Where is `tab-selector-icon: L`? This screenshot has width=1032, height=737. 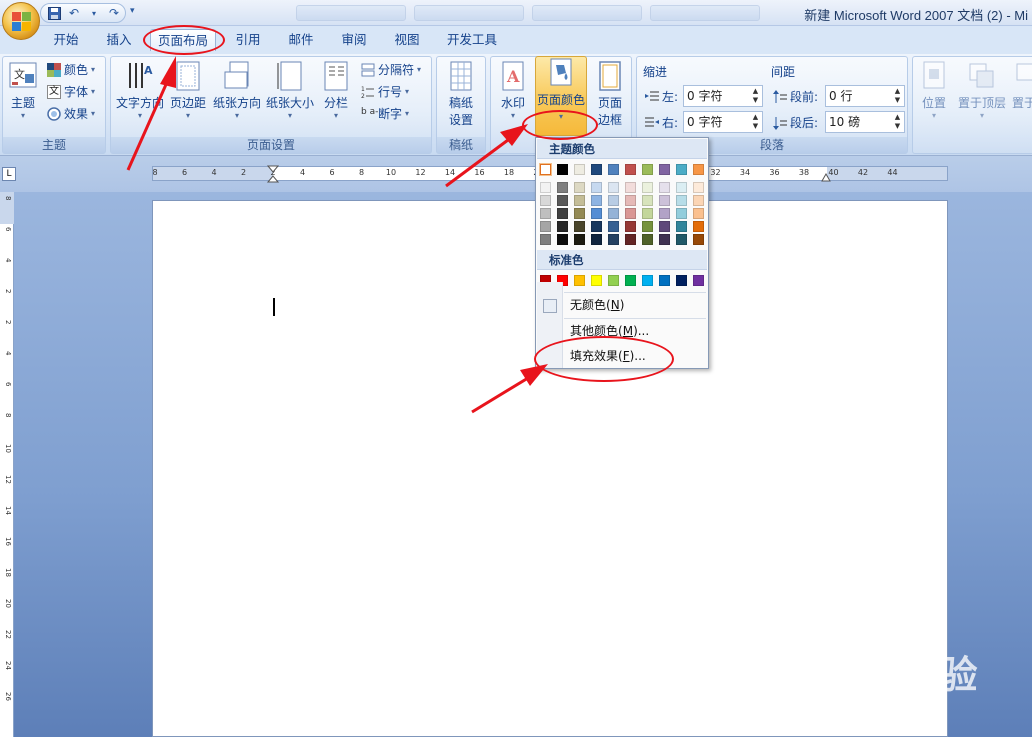 tab-selector-icon: L is located at coordinates (9, 174).